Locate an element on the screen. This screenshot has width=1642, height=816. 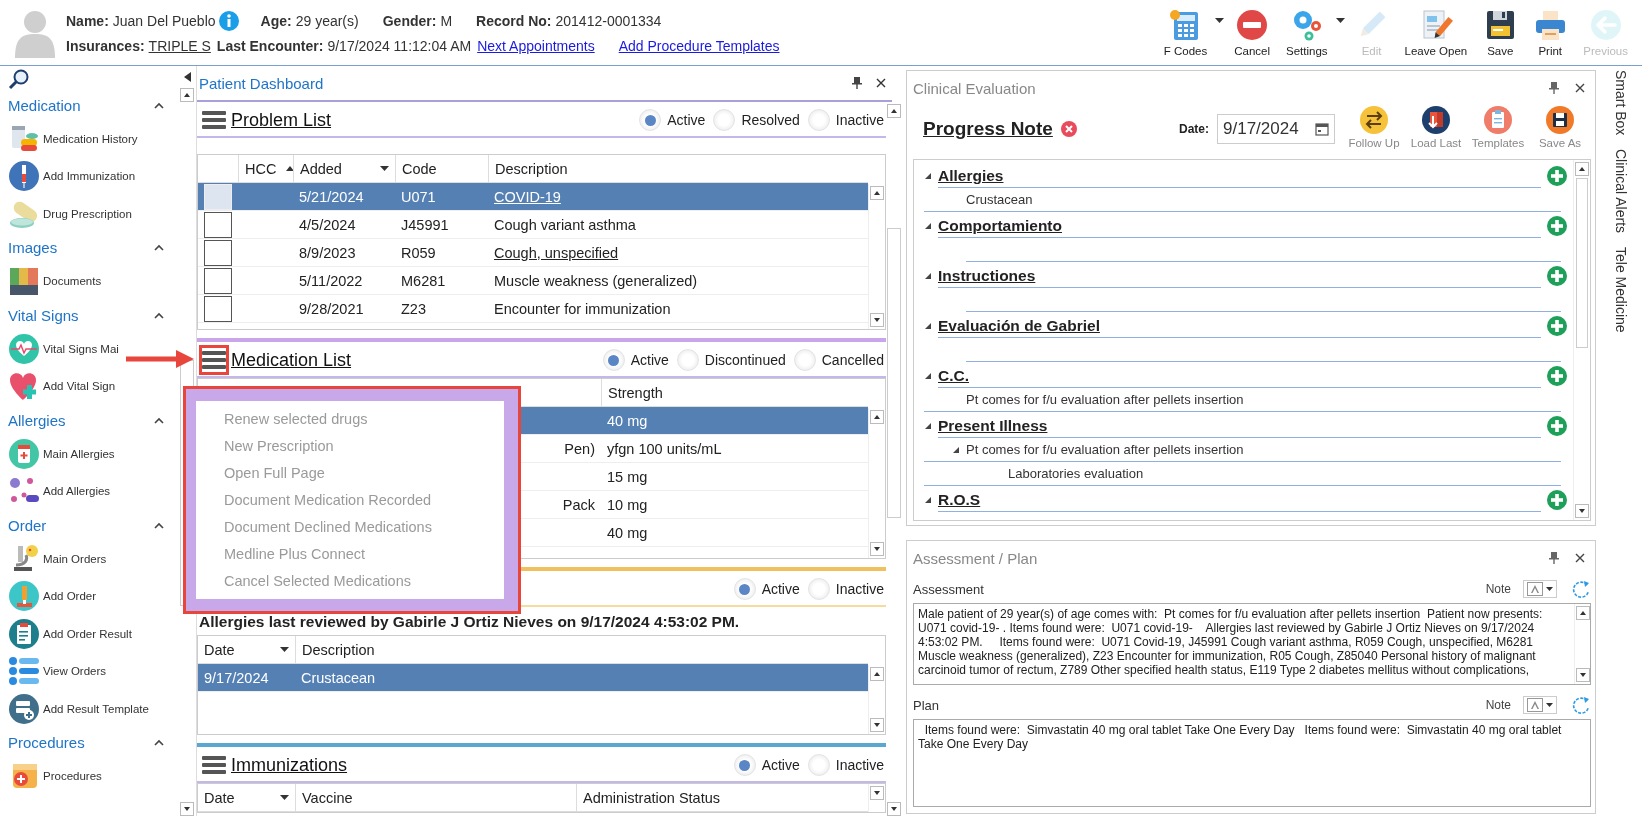
section-heading: R.O.S is located at coordinates (959, 500).